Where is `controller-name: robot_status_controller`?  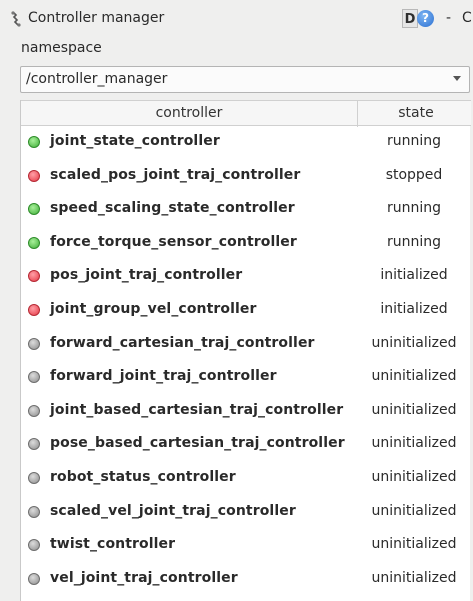
controller-name: robot_status_controller is located at coordinates (143, 476).